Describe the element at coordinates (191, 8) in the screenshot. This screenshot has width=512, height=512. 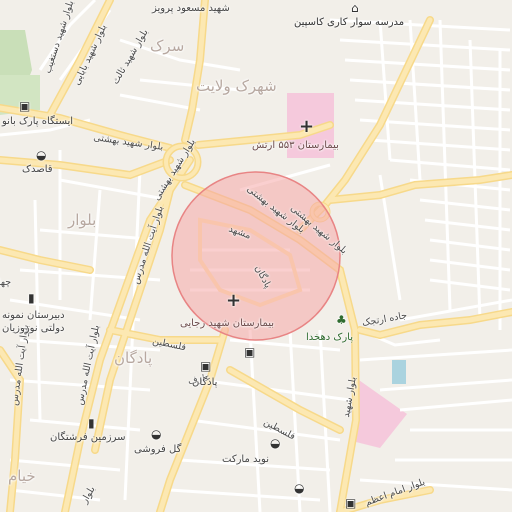
I see `poi-label-masoud-parviz: شهید مسعود پرویز` at that location.